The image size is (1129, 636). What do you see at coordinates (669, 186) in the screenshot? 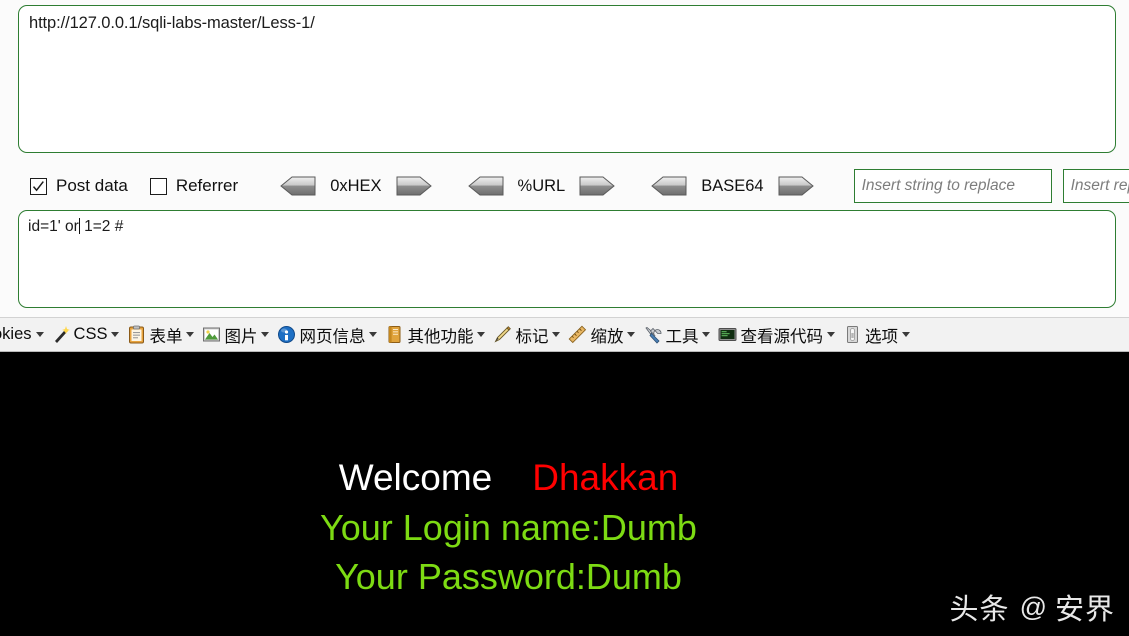
I see `base64-decode-arrow-icon` at bounding box center [669, 186].